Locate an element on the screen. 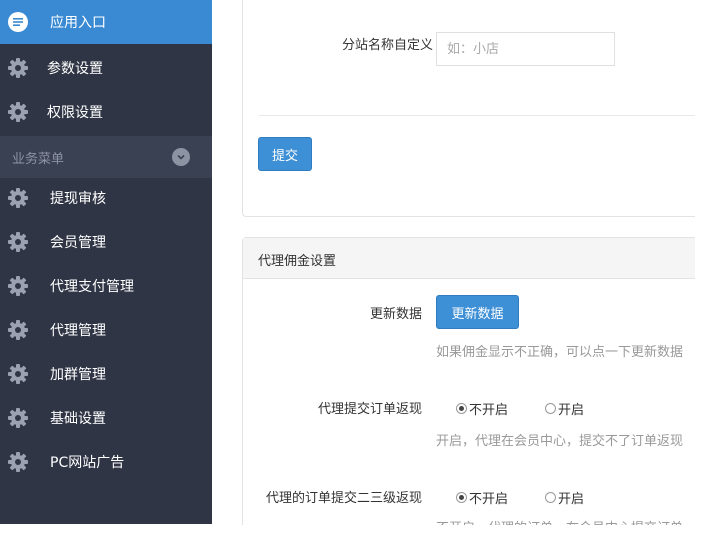 The image size is (725, 547). sidebar-item-permissions: 权限设置 is located at coordinates (106, 112).